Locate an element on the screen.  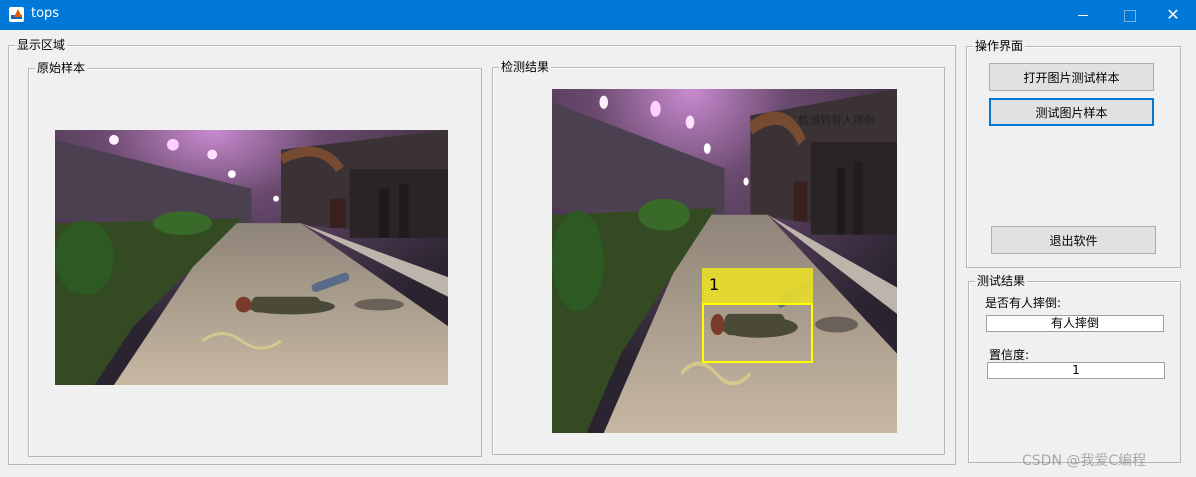
test-result-label: 测试结果 is located at coordinates (1001, 281).